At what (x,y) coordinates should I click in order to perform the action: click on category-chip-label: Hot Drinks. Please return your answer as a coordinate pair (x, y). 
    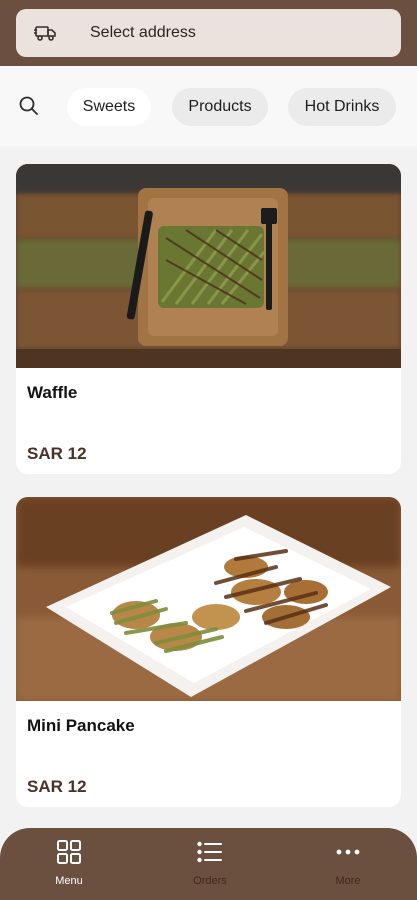
    Looking at the image, I should click on (342, 106).